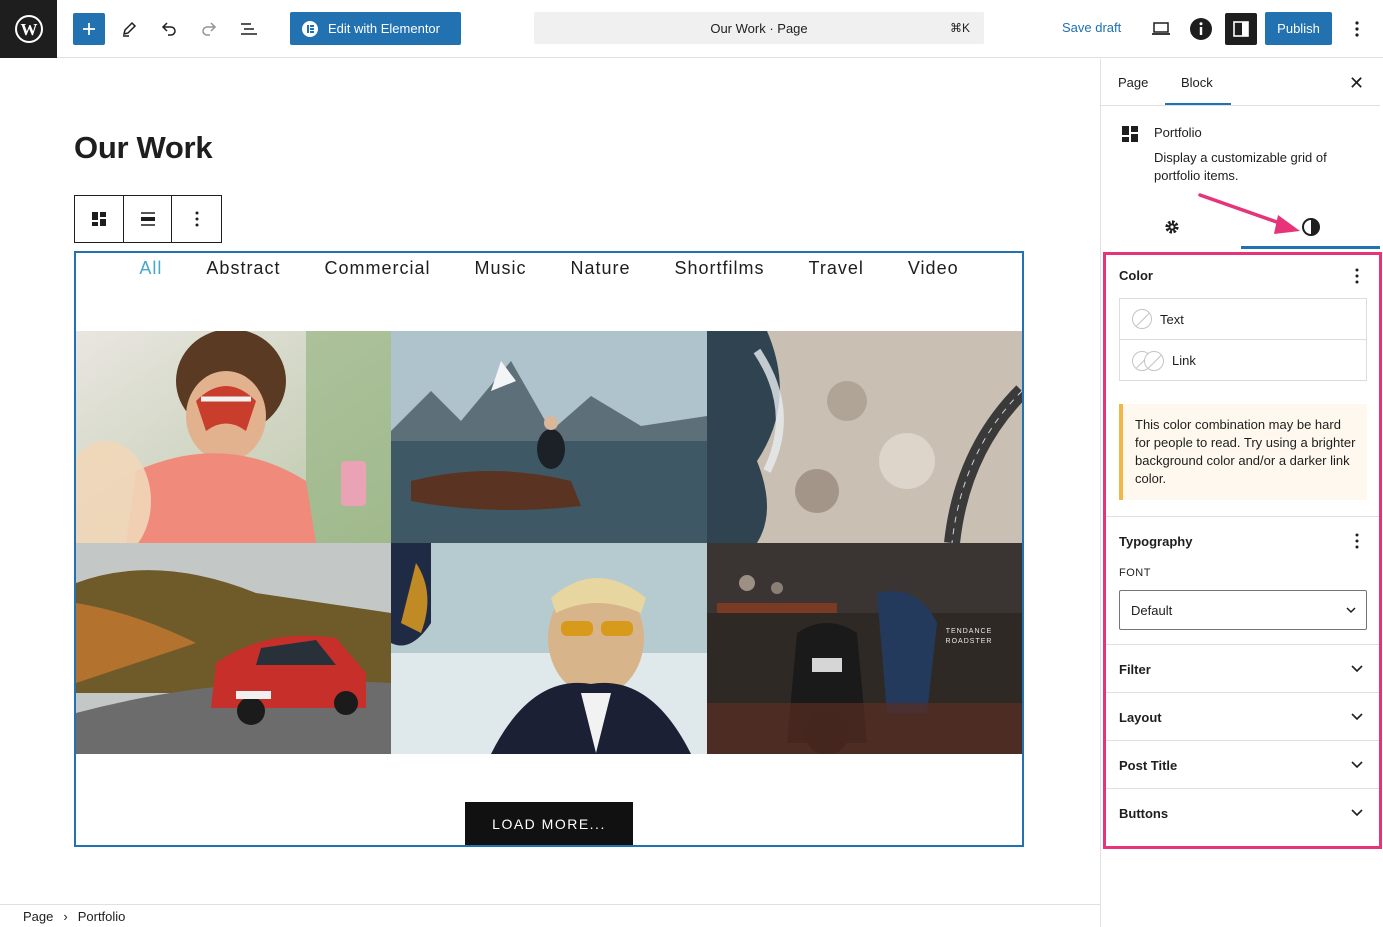 This screenshot has width=1383, height=927. I want to click on add-block-button, so click(89, 29).